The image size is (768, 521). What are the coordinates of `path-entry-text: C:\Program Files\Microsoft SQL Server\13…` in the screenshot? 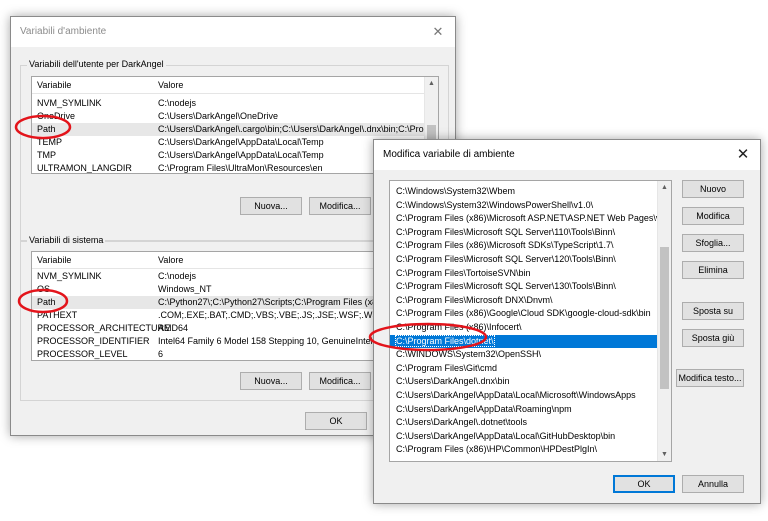 It's located at (506, 286).